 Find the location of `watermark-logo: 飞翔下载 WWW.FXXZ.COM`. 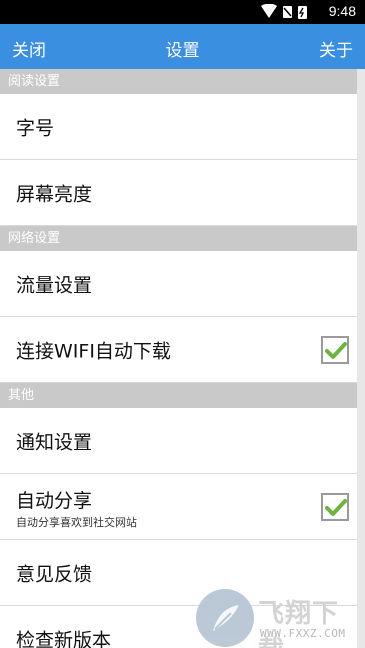

watermark-logo: 飞翔下载 WWW.FXXZ.COM is located at coordinates (280, 618).